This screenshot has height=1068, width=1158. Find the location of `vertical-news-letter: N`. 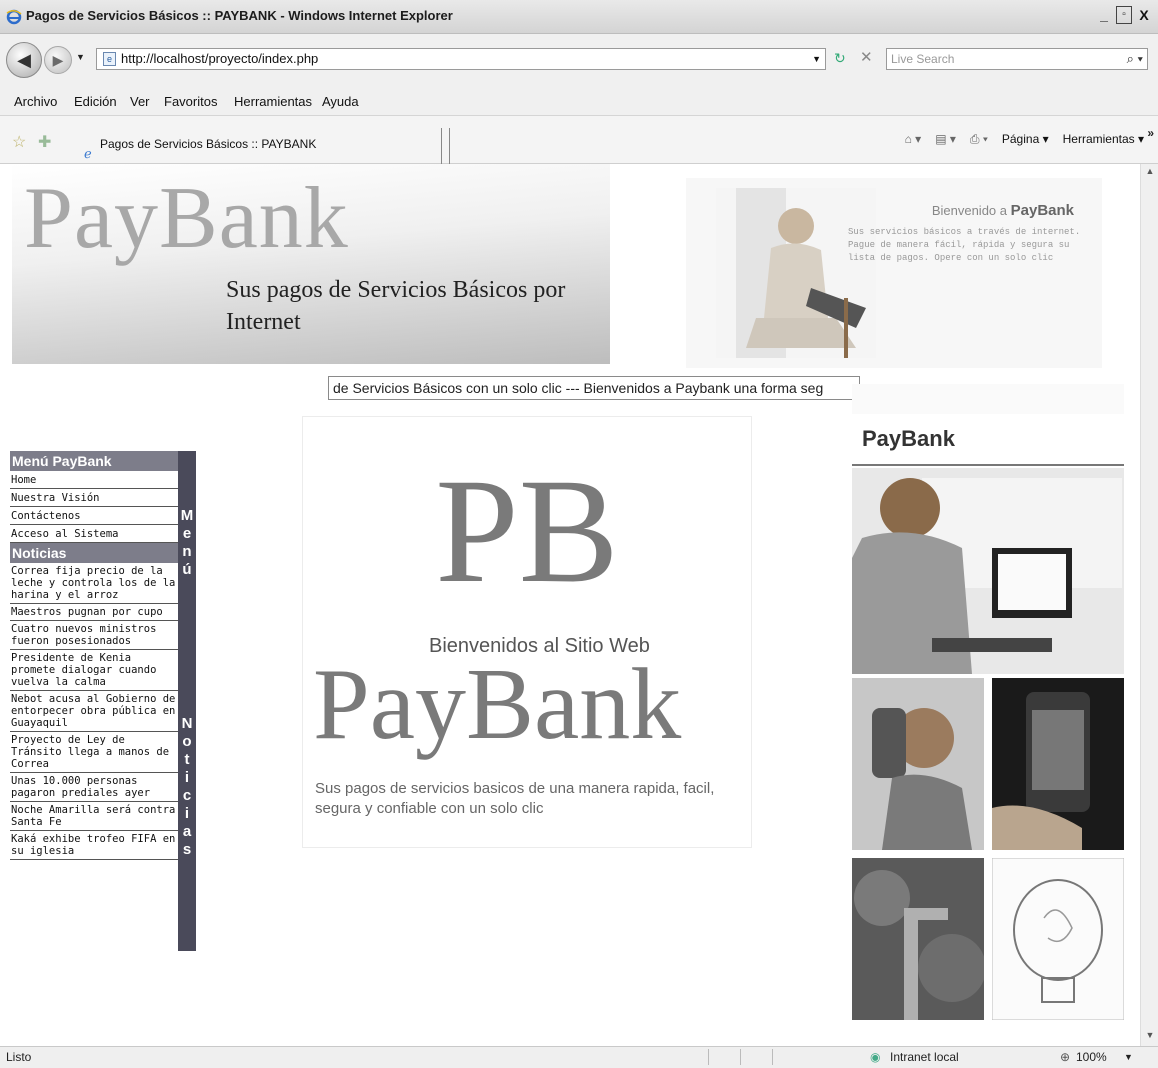

vertical-news-letter: N is located at coordinates (187, 723).